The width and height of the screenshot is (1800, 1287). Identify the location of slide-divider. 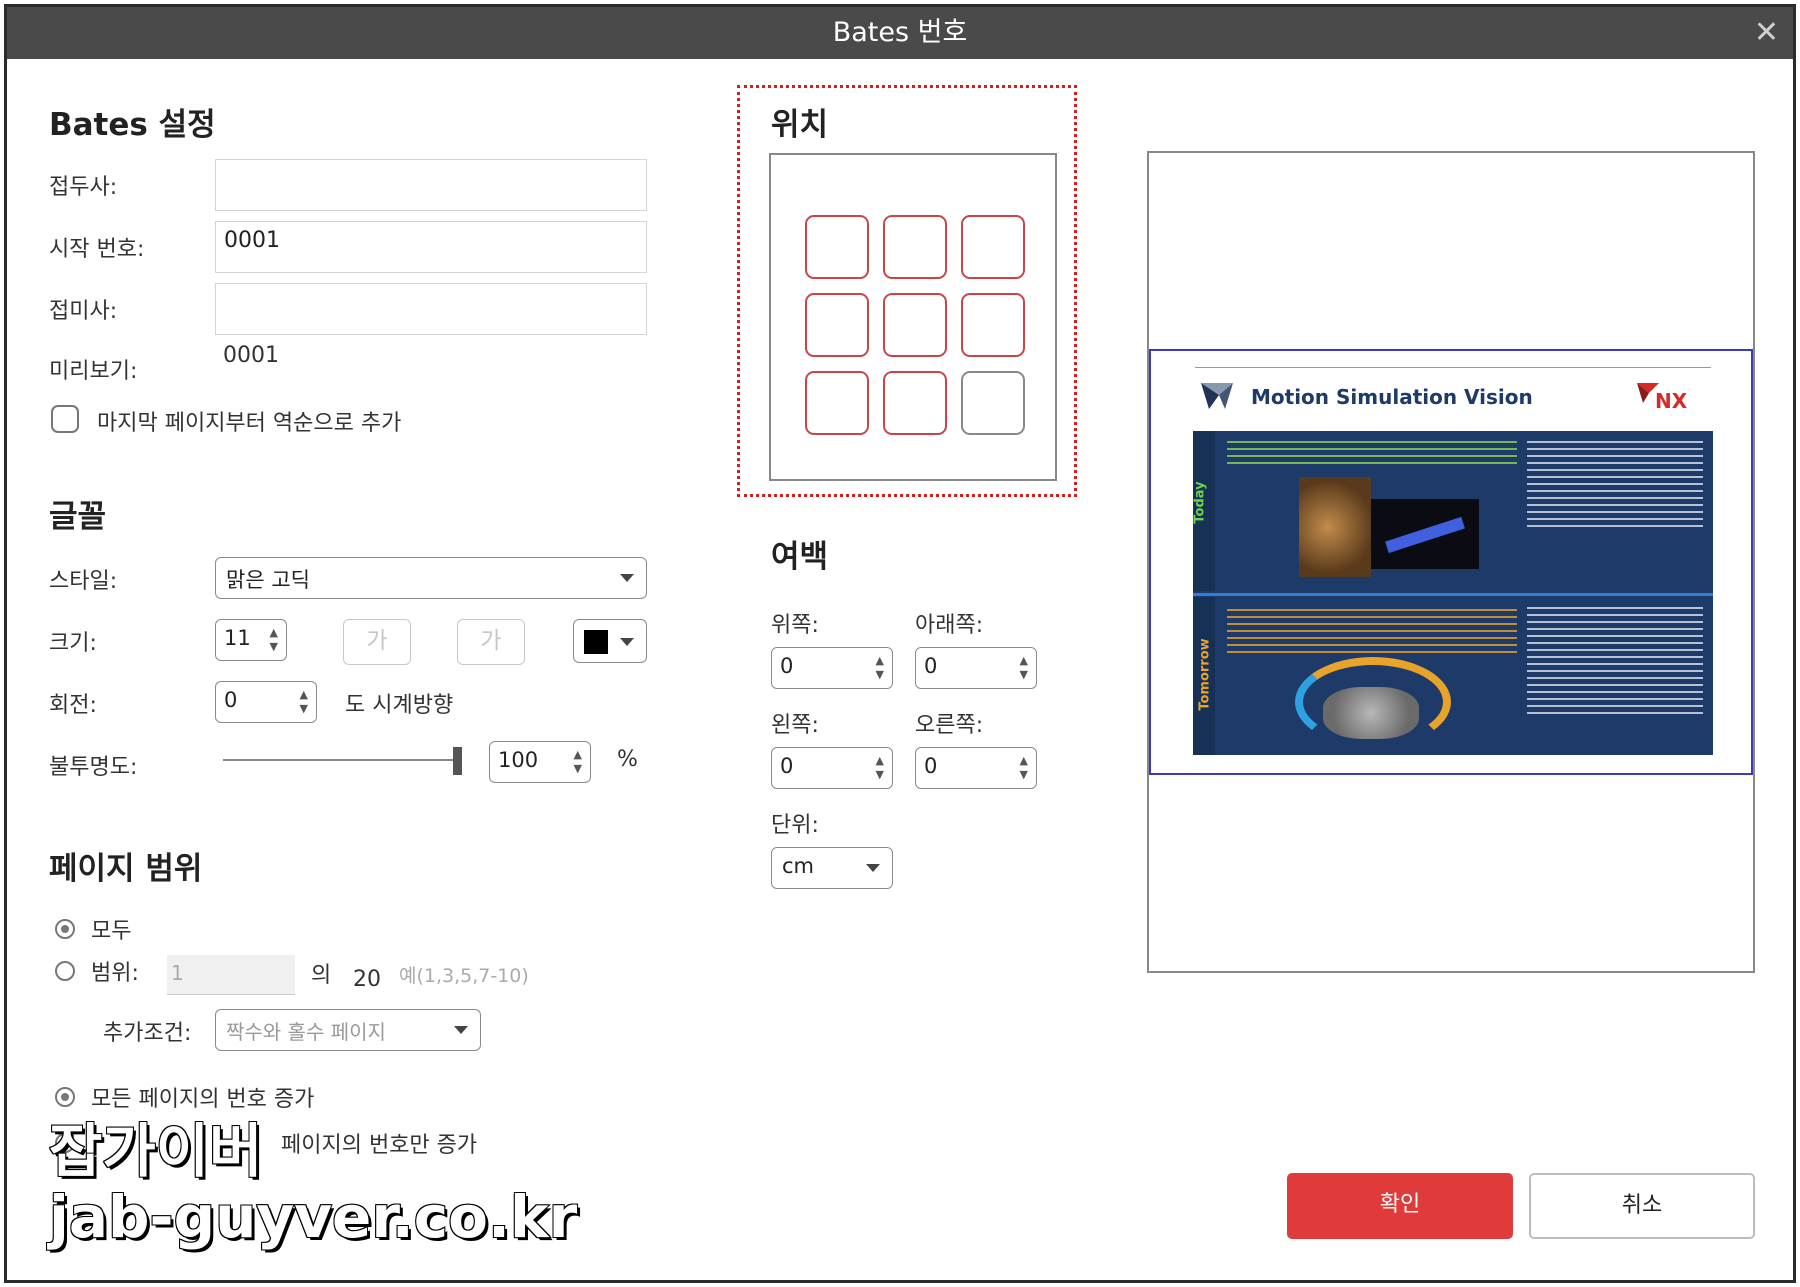
(1453, 594).